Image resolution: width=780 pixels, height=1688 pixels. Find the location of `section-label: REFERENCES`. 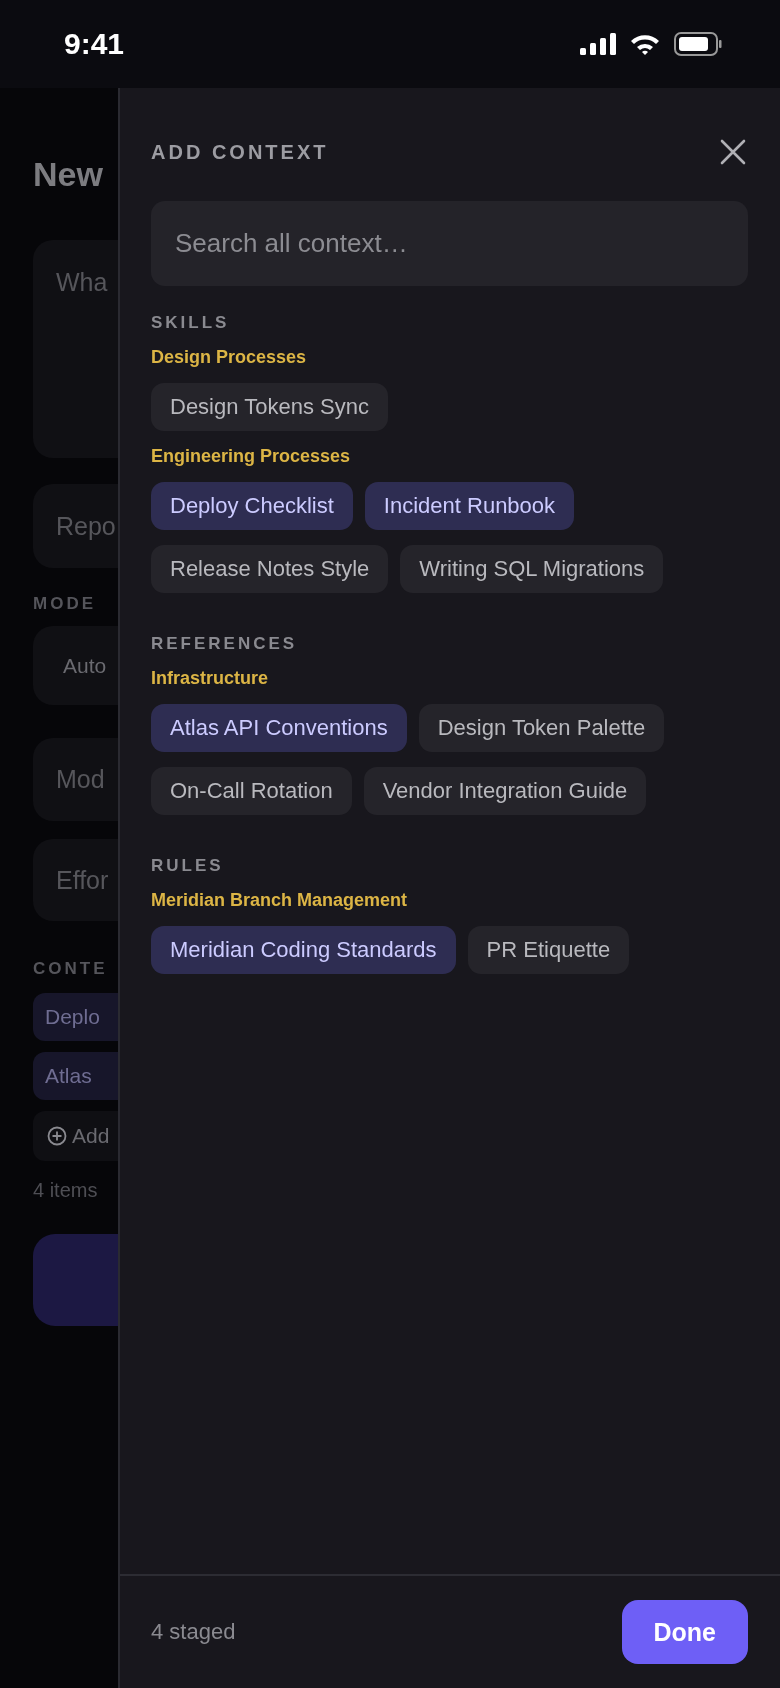

section-label: REFERENCES is located at coordinates (225, 644).